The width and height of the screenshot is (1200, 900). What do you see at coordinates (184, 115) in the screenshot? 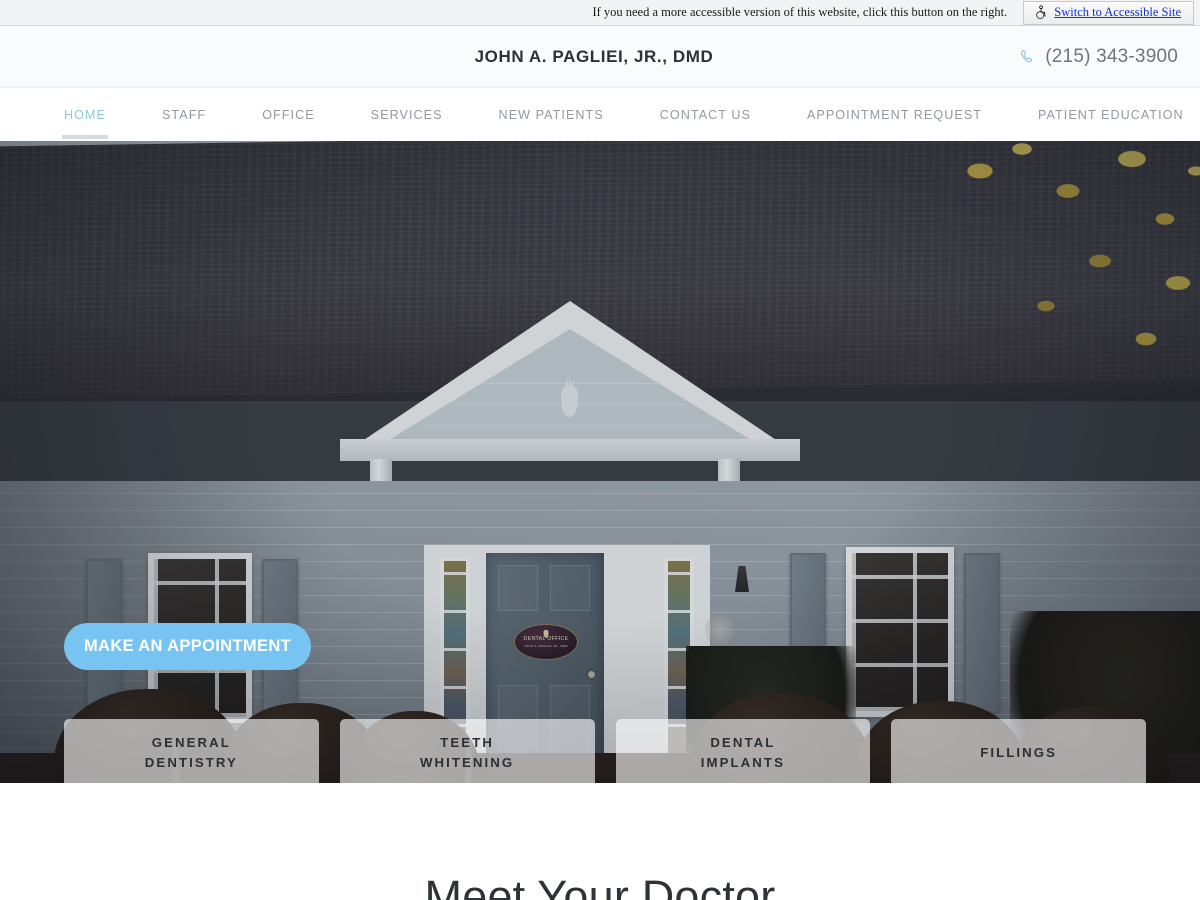
I see `nav-item-staff: STAFF` at bounding box center [184, 115].